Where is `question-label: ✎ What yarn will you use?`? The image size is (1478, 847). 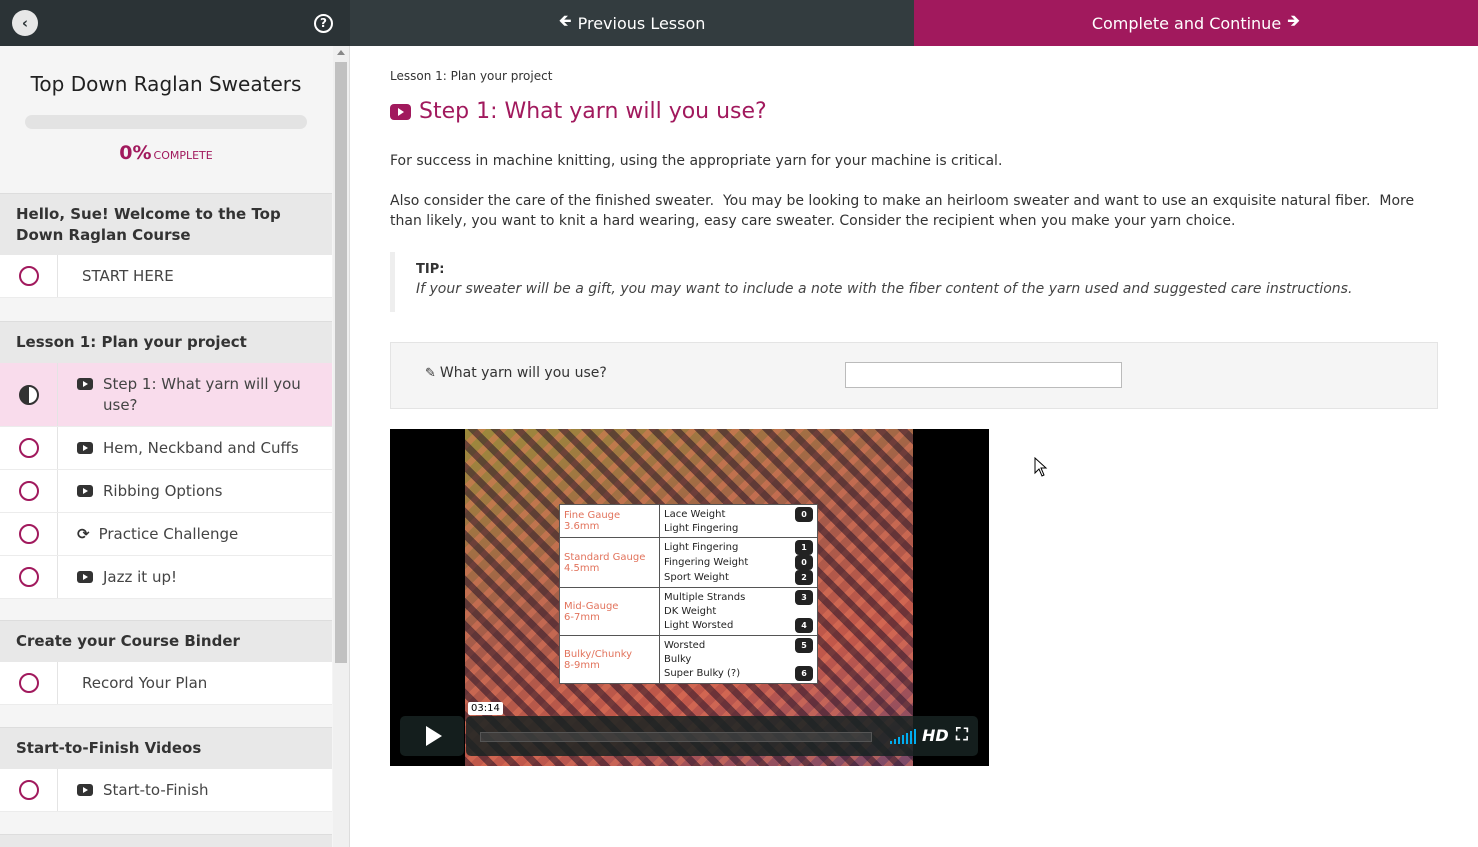
question-label: ✎ What yarn will you use? is located at coordinates (516, 373).